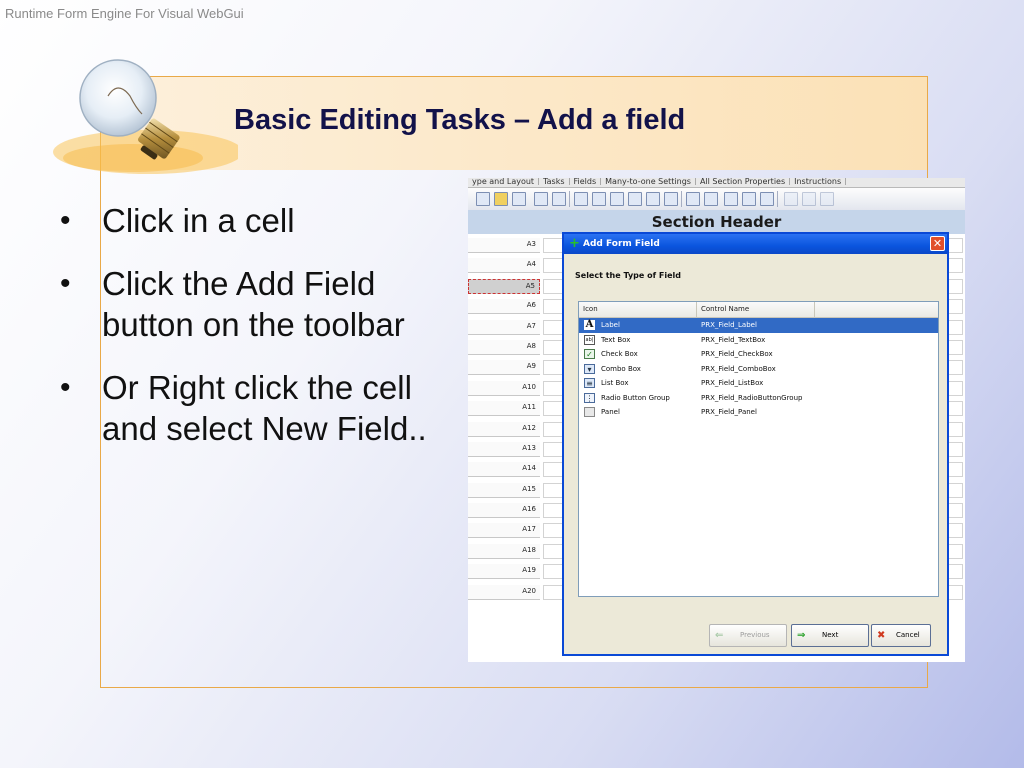  I want to click on toolbar, so click(716, 199).